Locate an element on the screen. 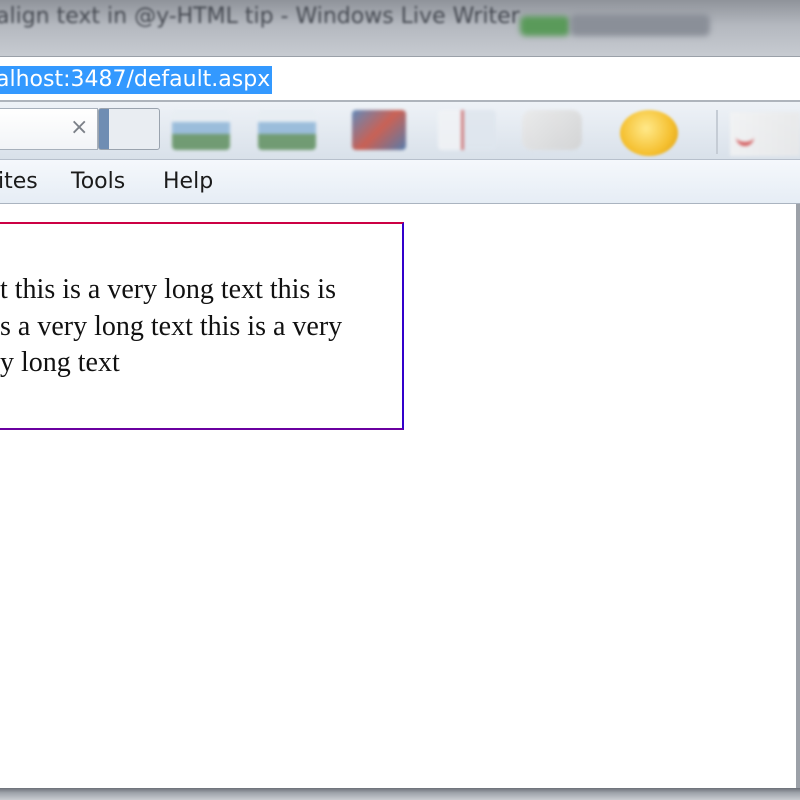 The image size is (800, 800). menu-item-favorites: ites is located at coordinates (19, 182).